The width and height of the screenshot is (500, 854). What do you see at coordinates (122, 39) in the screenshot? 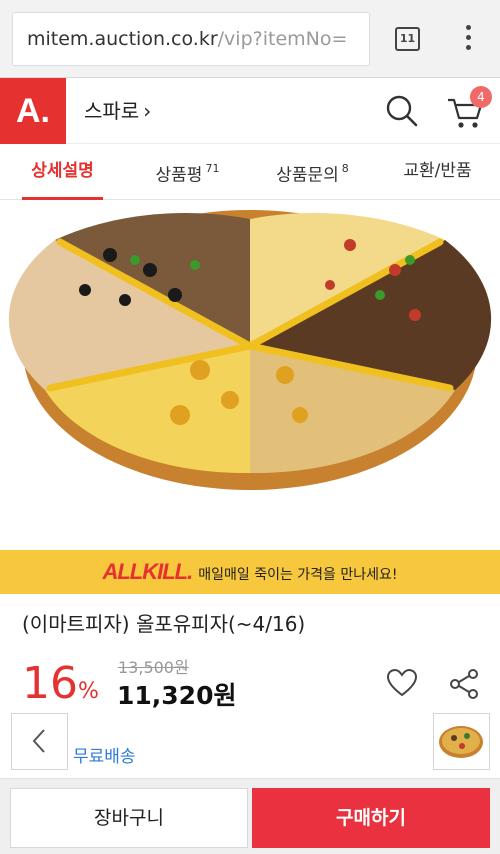
I see `url-host: mitem.auction.co.kr` at bounding box center [122, 39].